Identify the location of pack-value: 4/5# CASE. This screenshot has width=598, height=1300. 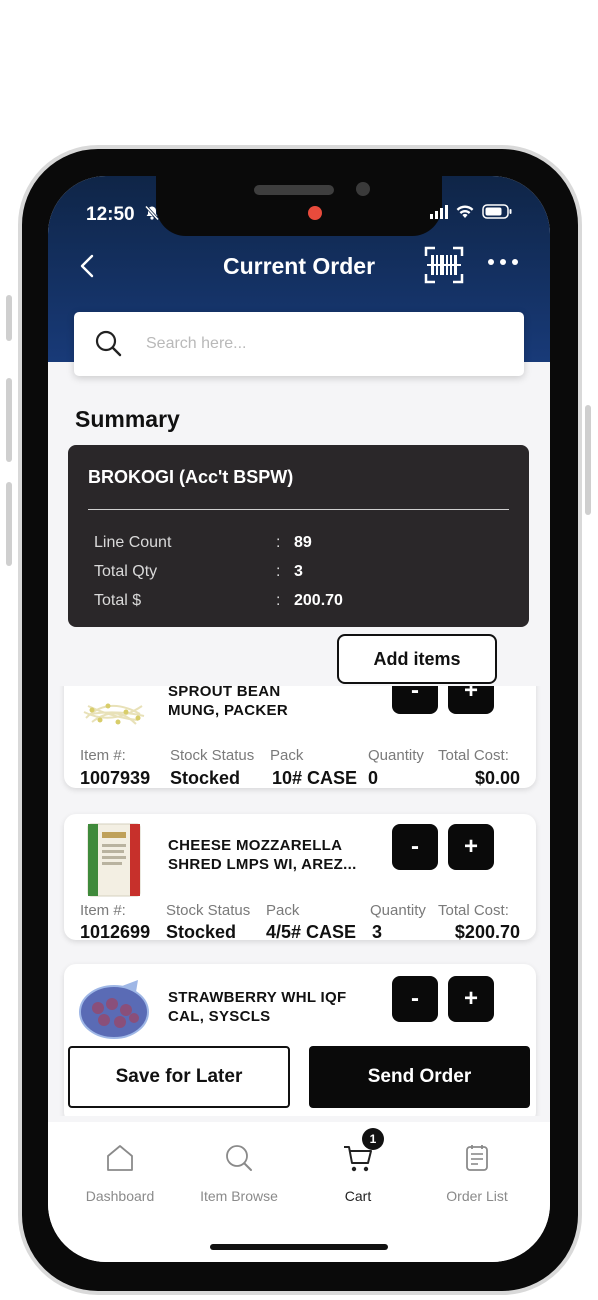
(311, 932).